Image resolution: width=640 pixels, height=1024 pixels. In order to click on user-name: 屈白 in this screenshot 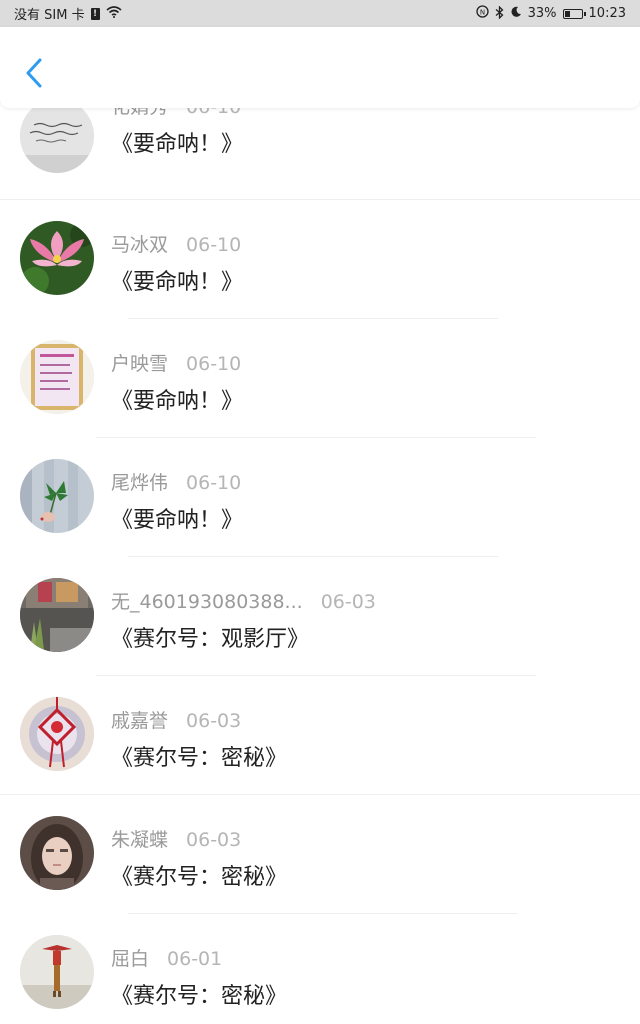, I will do `click(130, 957)`.